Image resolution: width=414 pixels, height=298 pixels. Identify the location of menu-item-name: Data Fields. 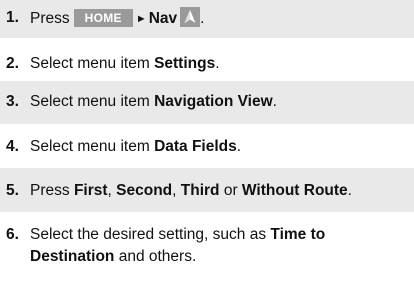
(195, 146).